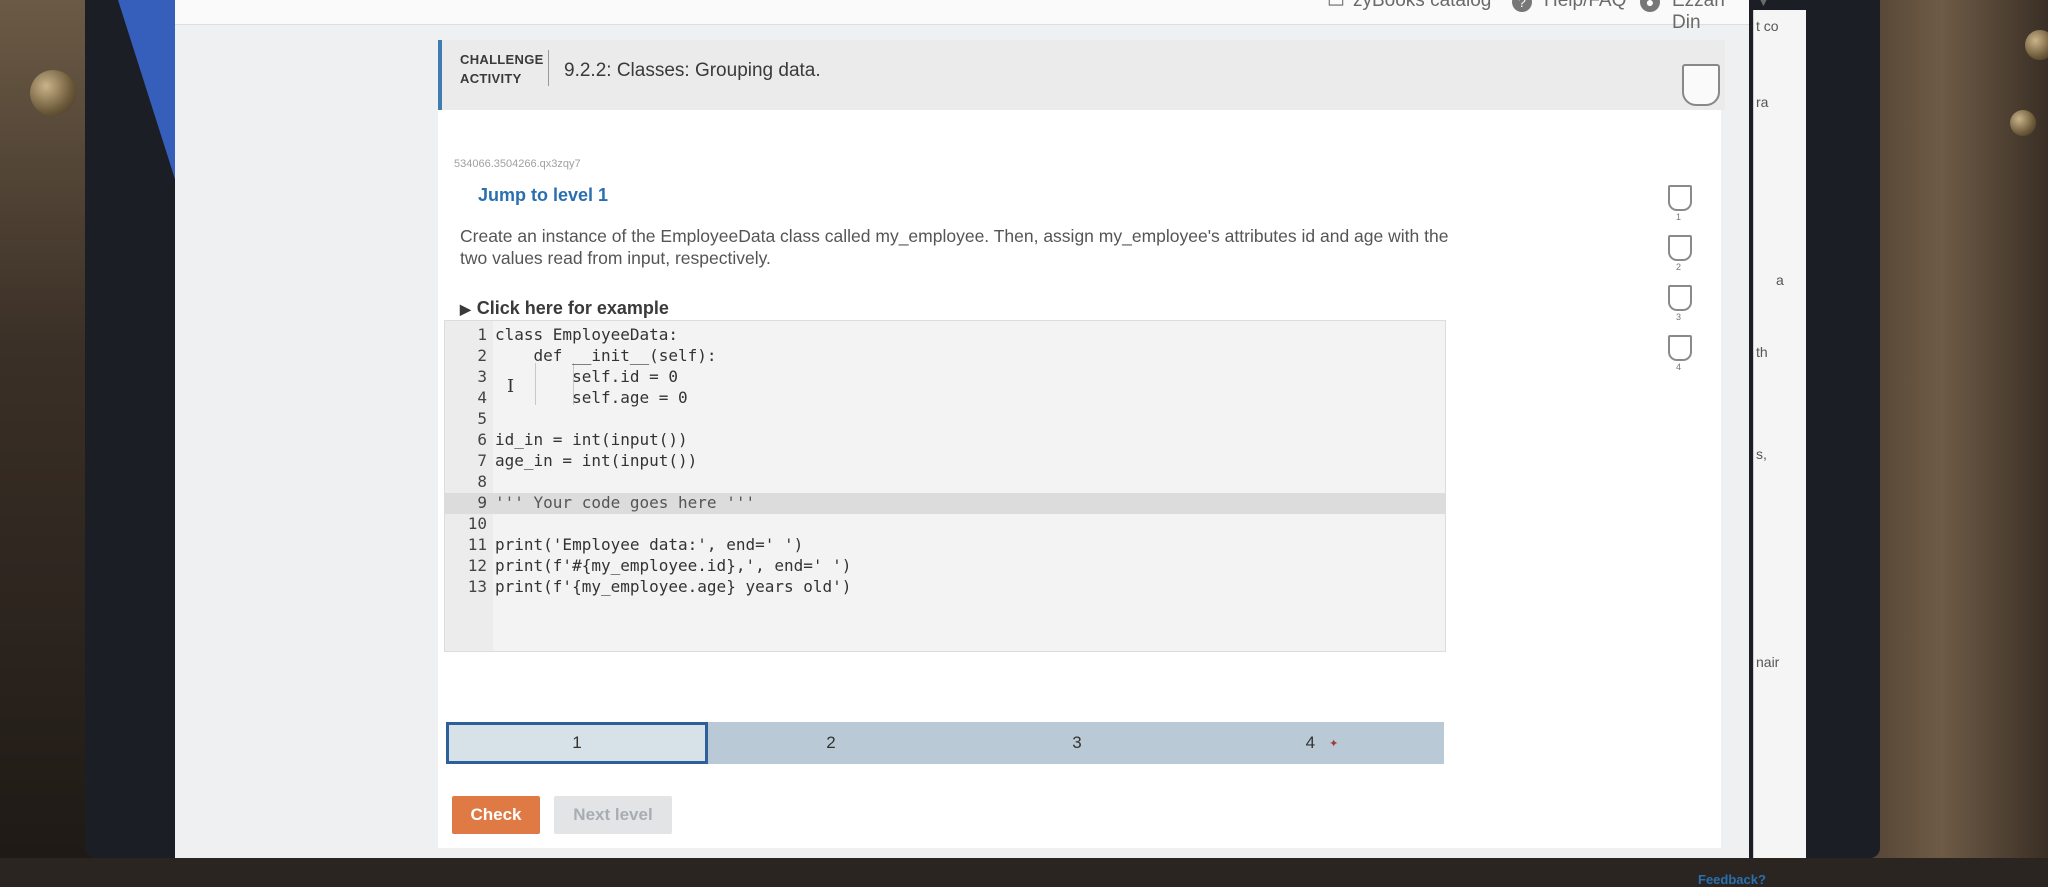 The height and width of the screenshot is (887, 2048). I want to click on level-marker: 1, so click(1679, 217).